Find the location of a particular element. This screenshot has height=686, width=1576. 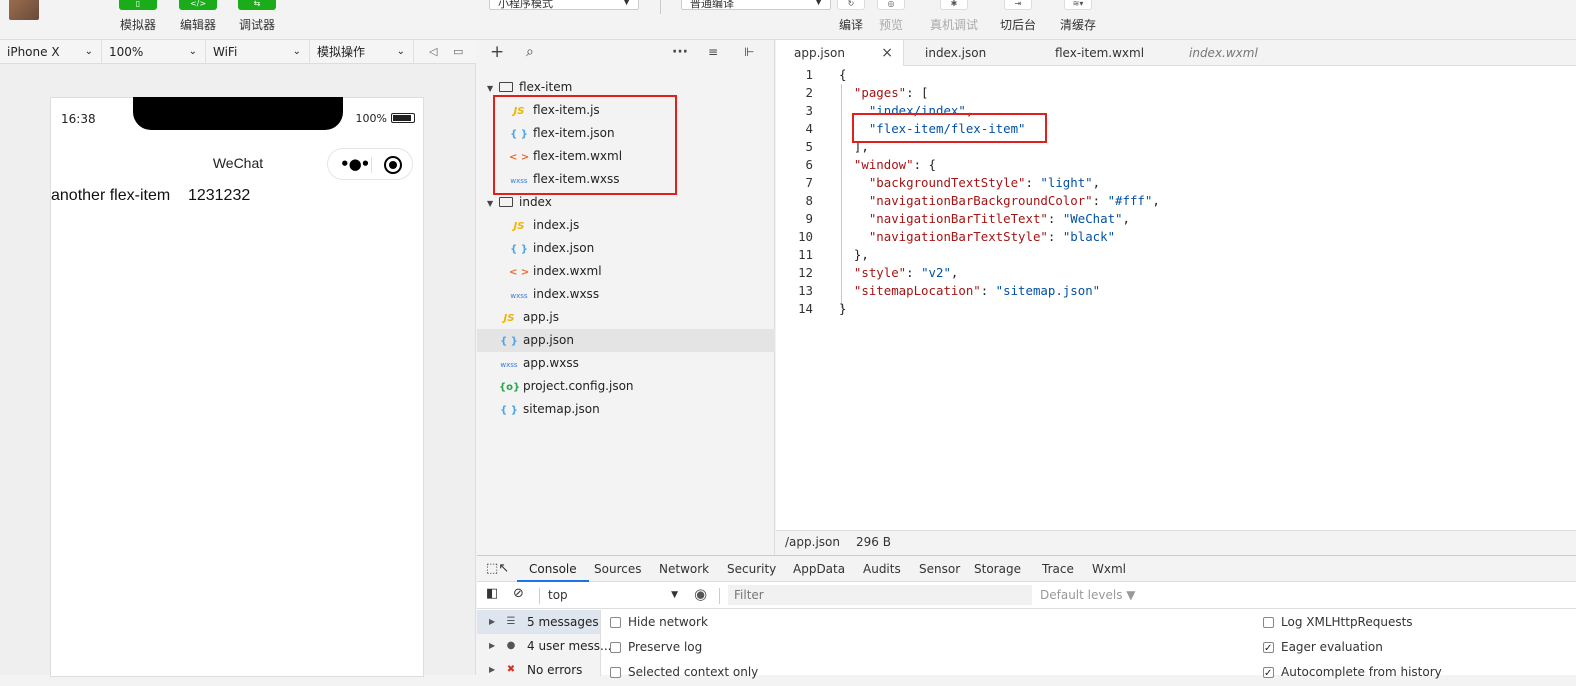

chevron-down-icon: ⌄ is located at coordinates (88, 51).